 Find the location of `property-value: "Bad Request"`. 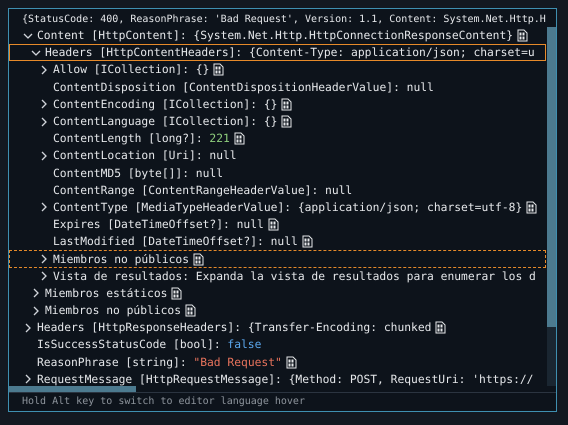

property-value: "Bad Request" is located at coordinates (237, 362).